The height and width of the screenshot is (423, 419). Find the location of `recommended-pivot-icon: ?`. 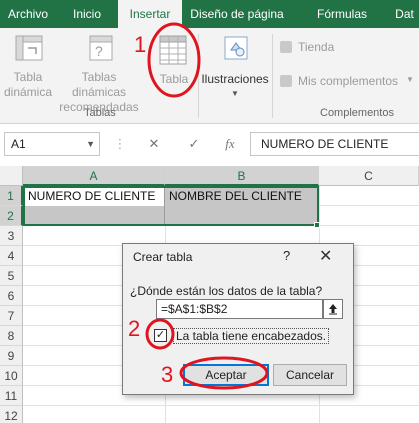

recommended-pivot-icon: ? is located at coordinates (101, 48).